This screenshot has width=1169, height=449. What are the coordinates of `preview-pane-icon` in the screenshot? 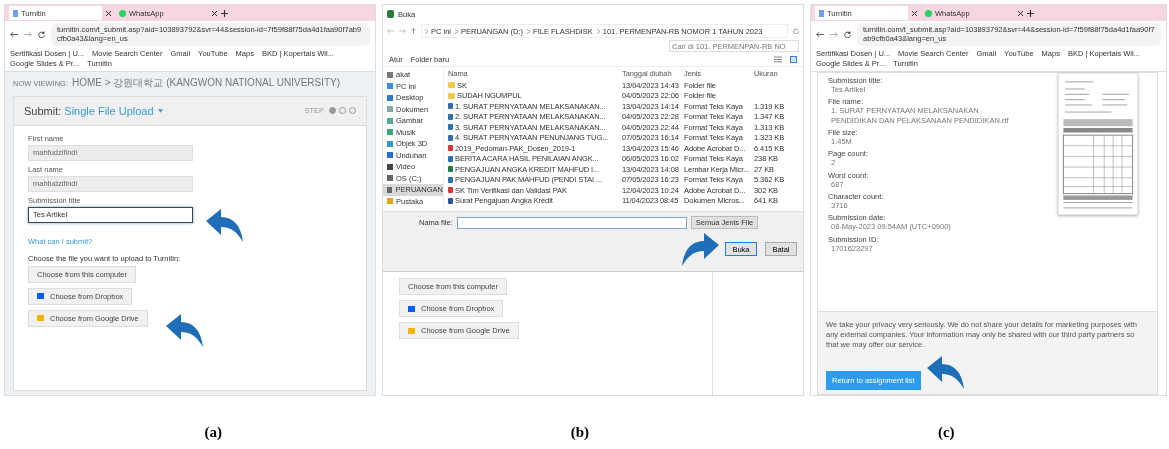 It's located at (793, 59).